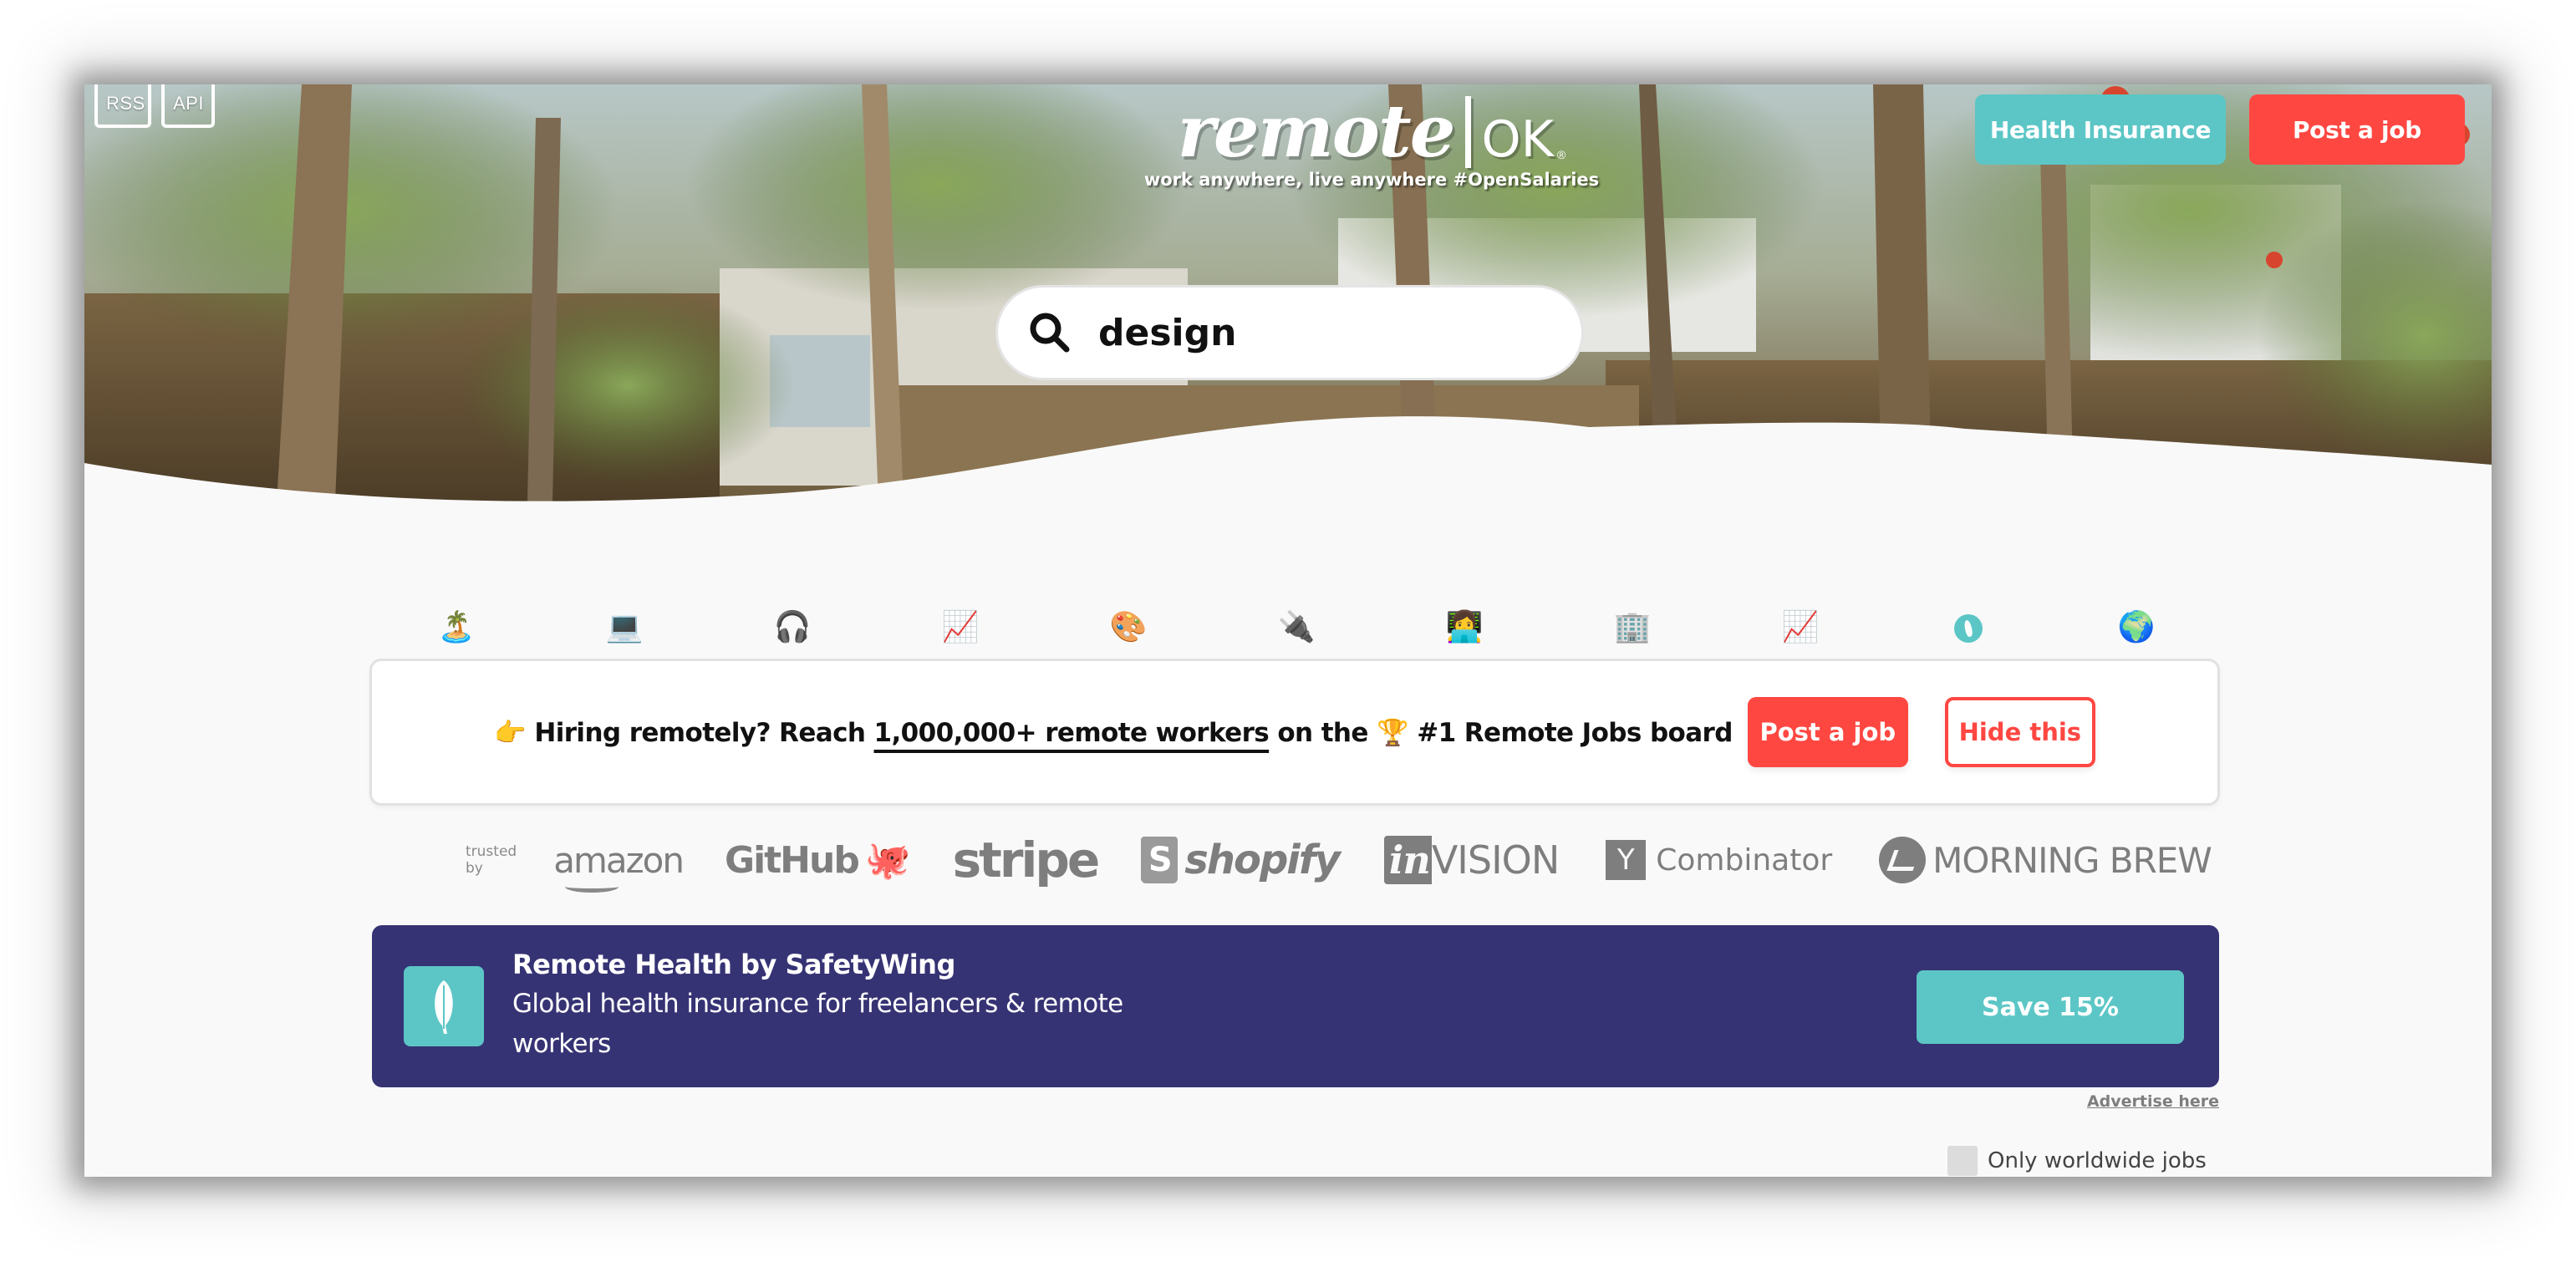 This screenshot has height=1262, width=2576. What do you see at coordinates (1518, 139) in the screenshot?
I see `logo-ok-text: OK` at bounding box center [1518, 139].